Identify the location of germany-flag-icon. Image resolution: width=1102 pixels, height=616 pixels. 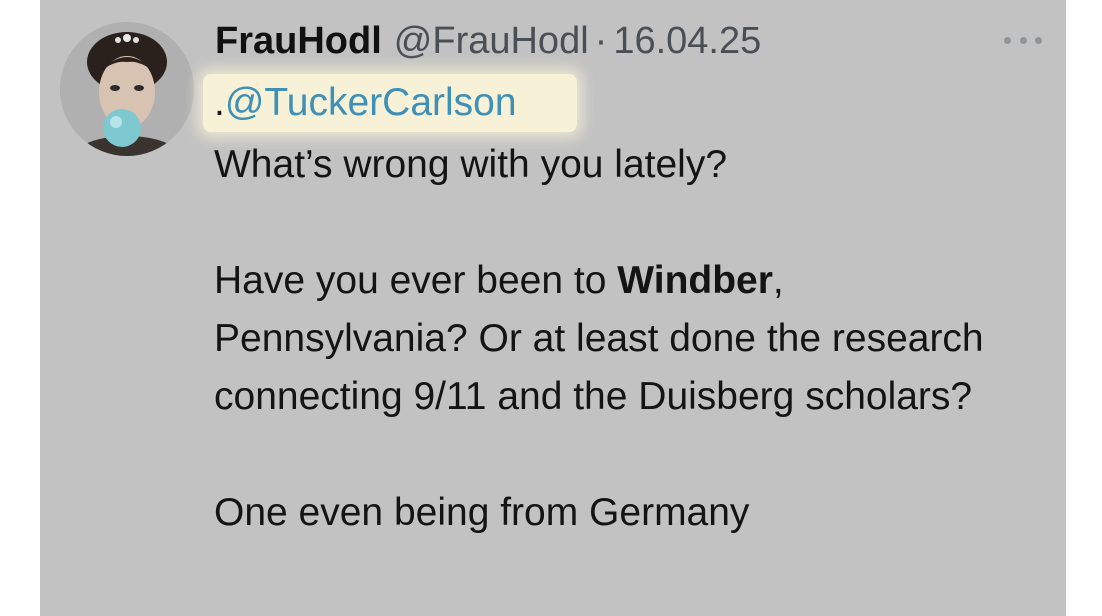
(786, 511).